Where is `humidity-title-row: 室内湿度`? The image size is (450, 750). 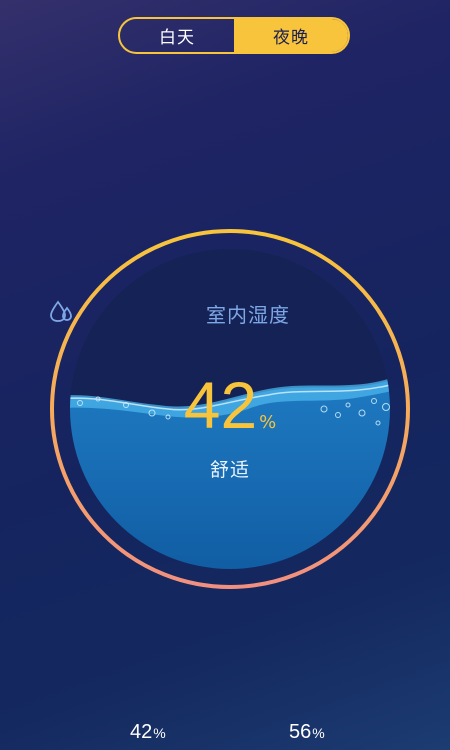 humidity-title-row: 室内湿度 is located at coordinates (230, 313).